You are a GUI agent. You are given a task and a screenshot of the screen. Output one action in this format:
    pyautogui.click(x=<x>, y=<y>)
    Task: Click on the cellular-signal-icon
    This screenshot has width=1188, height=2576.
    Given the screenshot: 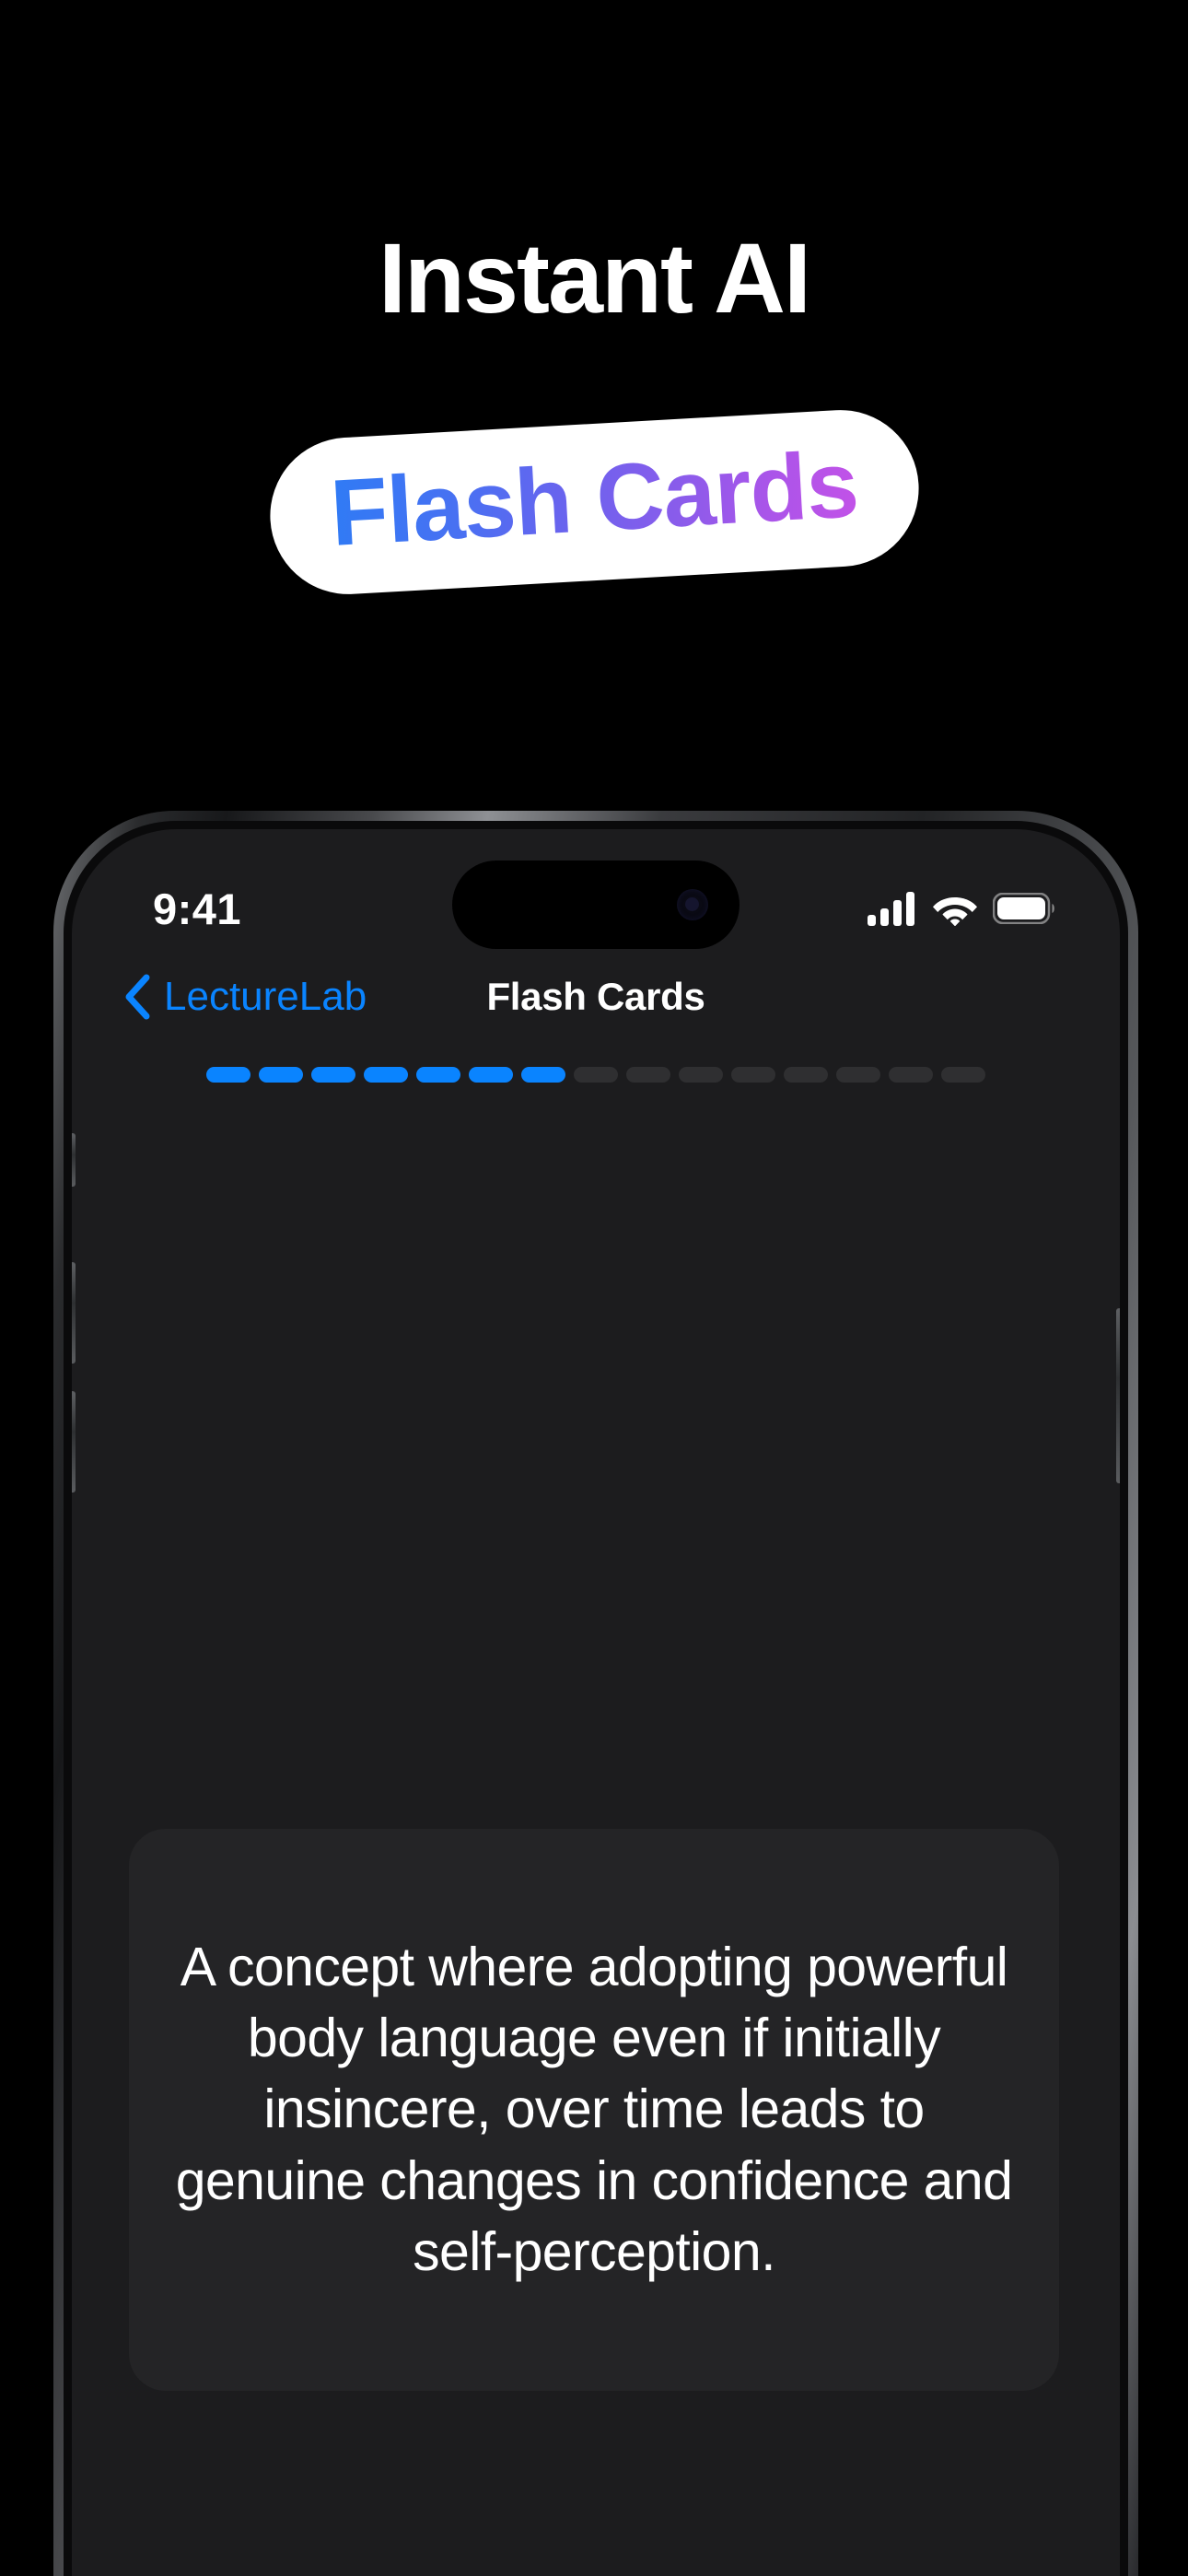 What is the action you would take?
    pyautogui.click(x=891, y=909)
    